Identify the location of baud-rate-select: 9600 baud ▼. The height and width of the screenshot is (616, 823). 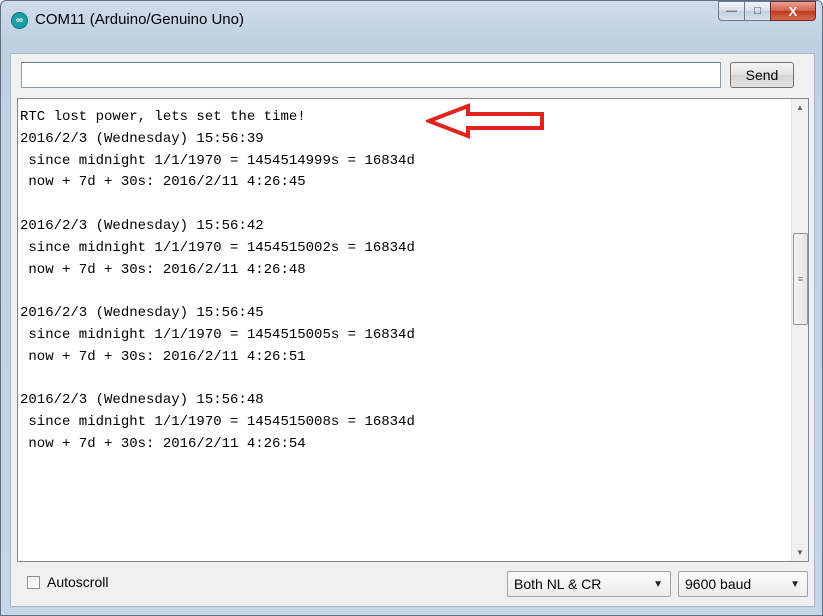
(743, 584).